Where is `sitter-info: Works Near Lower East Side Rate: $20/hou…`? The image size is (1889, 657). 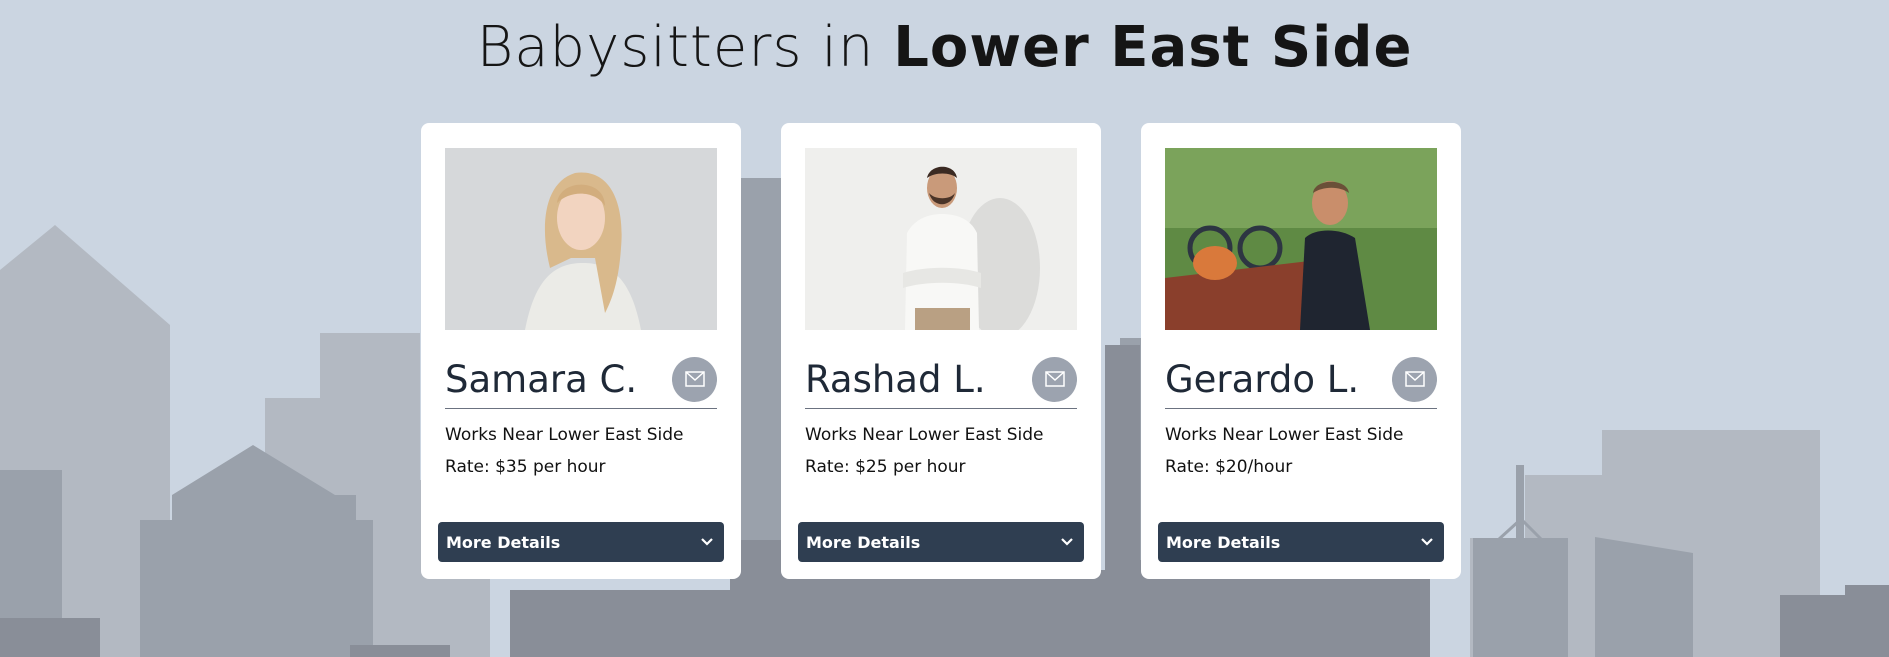 sitter-info: Works Near Lower East Side Rate: $20/hou… is located at coordinates (1301, 451).